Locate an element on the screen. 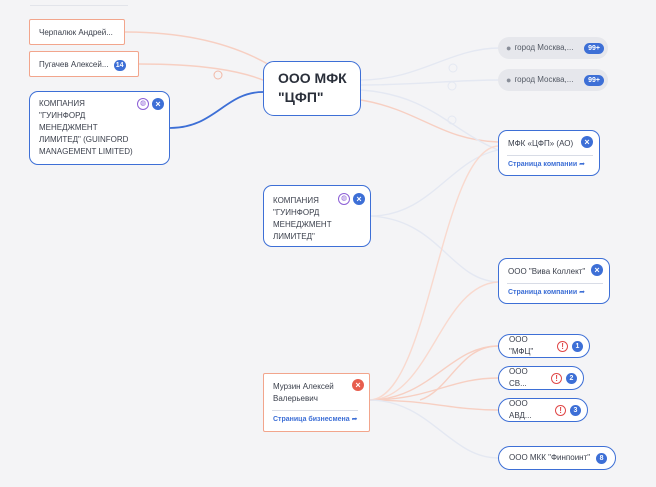 Image resolution: width=656 pixels, height=487 pixels. center-company-name: ООО МФК is located at coordinates (312, 78).